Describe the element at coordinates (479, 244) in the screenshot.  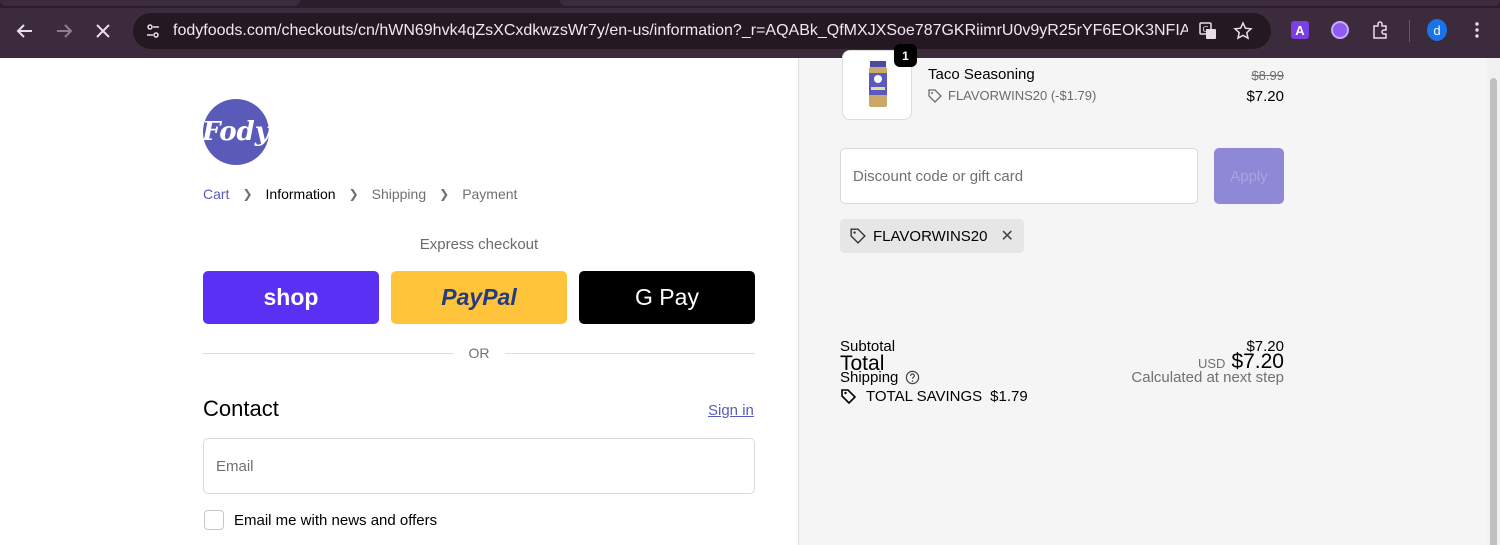
I see `express-checkout-heading: Express checkout` at that location.